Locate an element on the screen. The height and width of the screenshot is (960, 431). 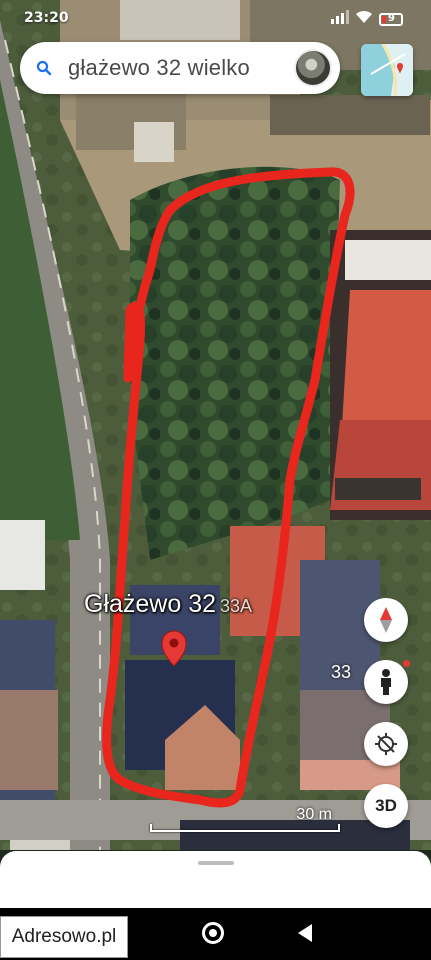
wifi-icon is located at coordinates (364, 19).